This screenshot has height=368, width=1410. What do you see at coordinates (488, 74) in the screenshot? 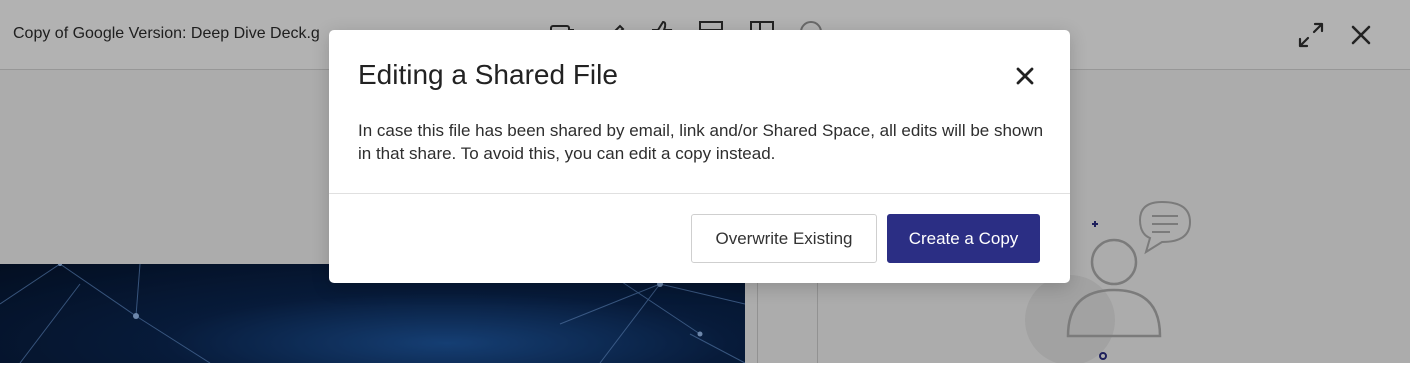
I see `dialog-title: Editing a Shared File` at bounding box center [488, 74].